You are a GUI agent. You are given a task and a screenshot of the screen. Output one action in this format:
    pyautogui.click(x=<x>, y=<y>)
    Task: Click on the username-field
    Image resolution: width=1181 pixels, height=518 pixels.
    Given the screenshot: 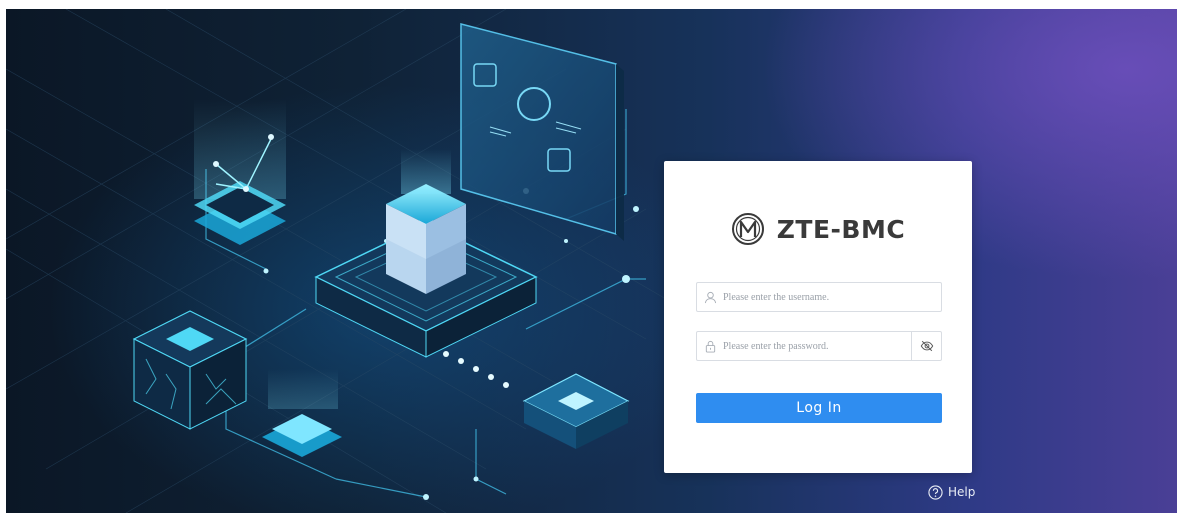 What is the action you would take?
    pyautogui.click(x=819, y=297)
    